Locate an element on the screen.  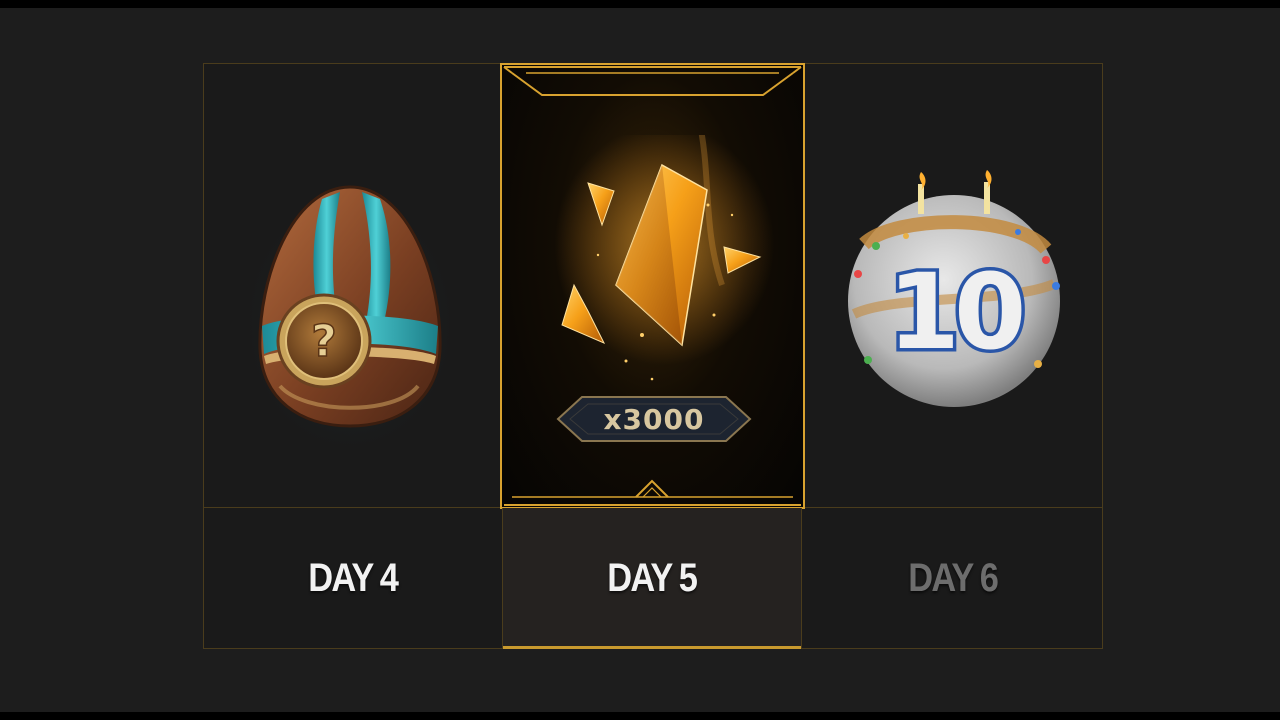
reward-card-day-5: x3000 is located at coordinates (652, 286).